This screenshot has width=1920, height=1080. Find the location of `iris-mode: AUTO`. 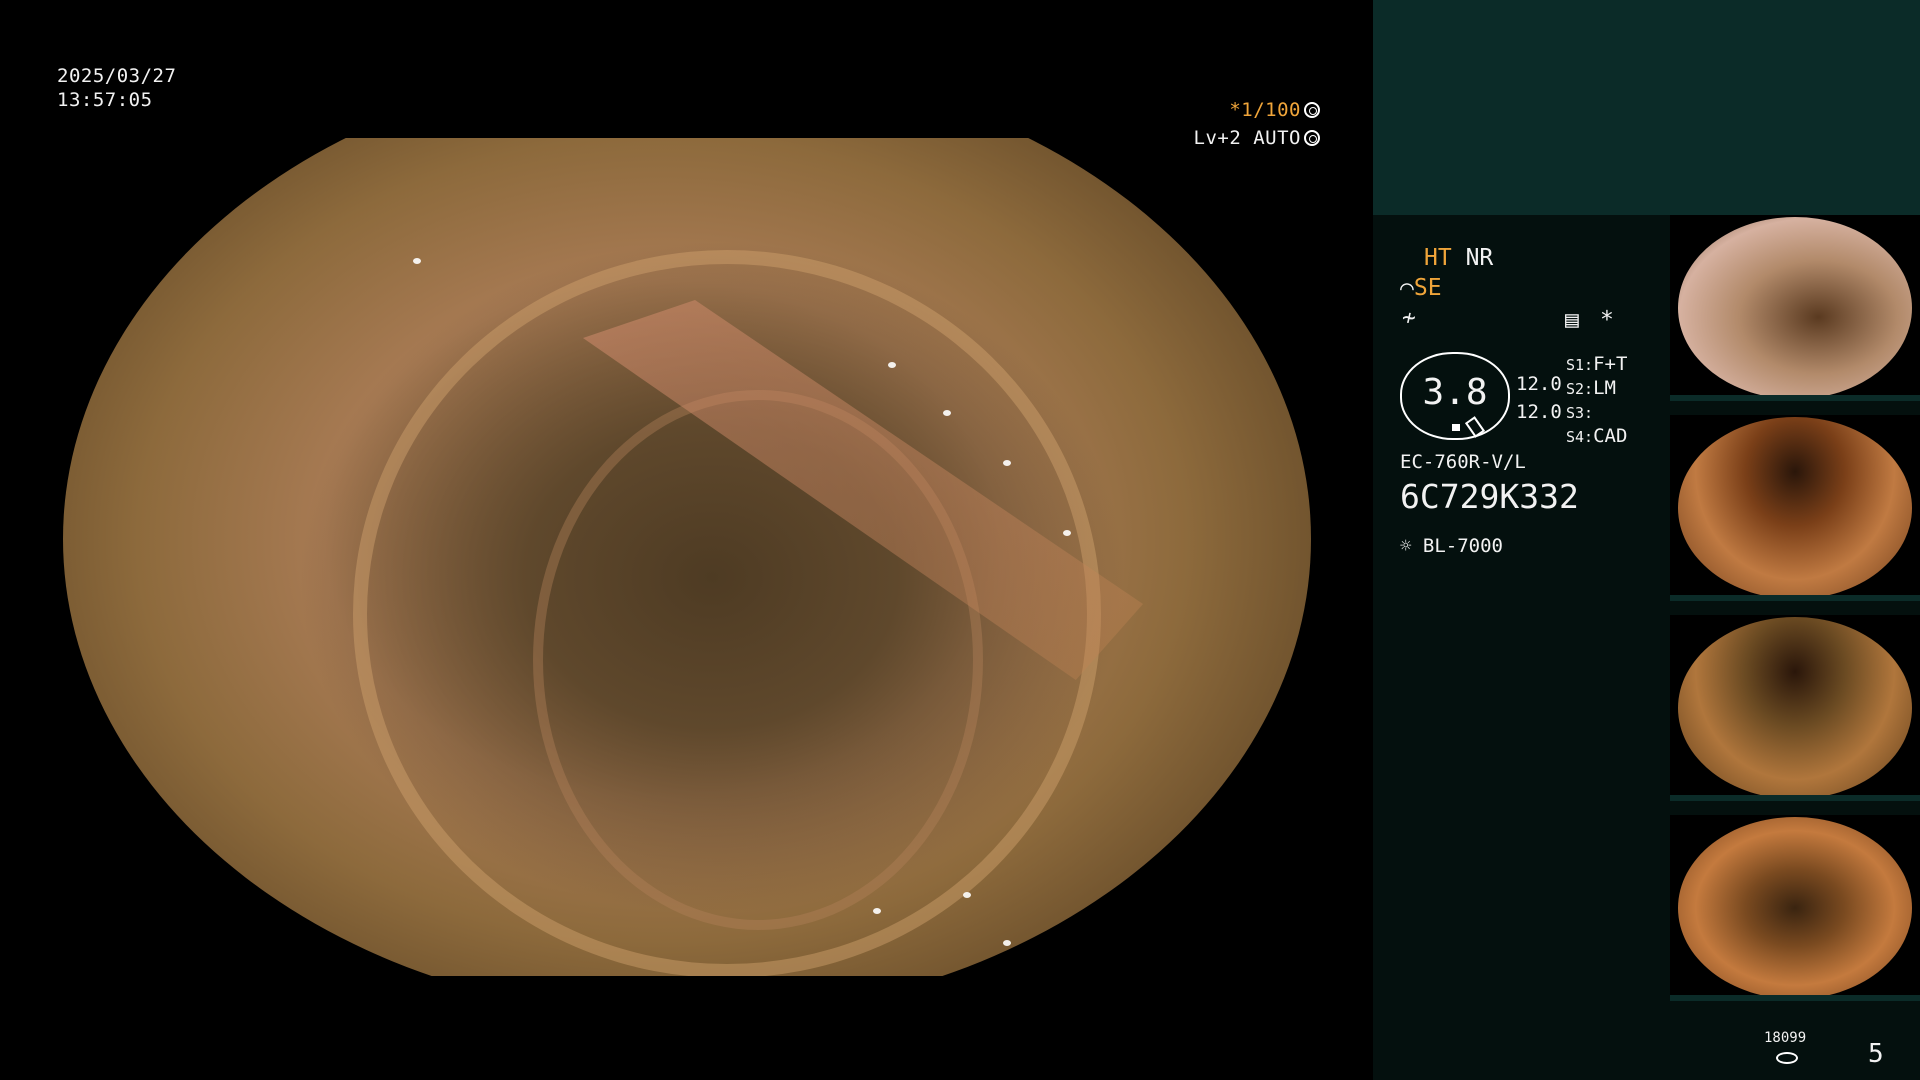

iris-mode: AUTO is located at coordinates (1277, 138).